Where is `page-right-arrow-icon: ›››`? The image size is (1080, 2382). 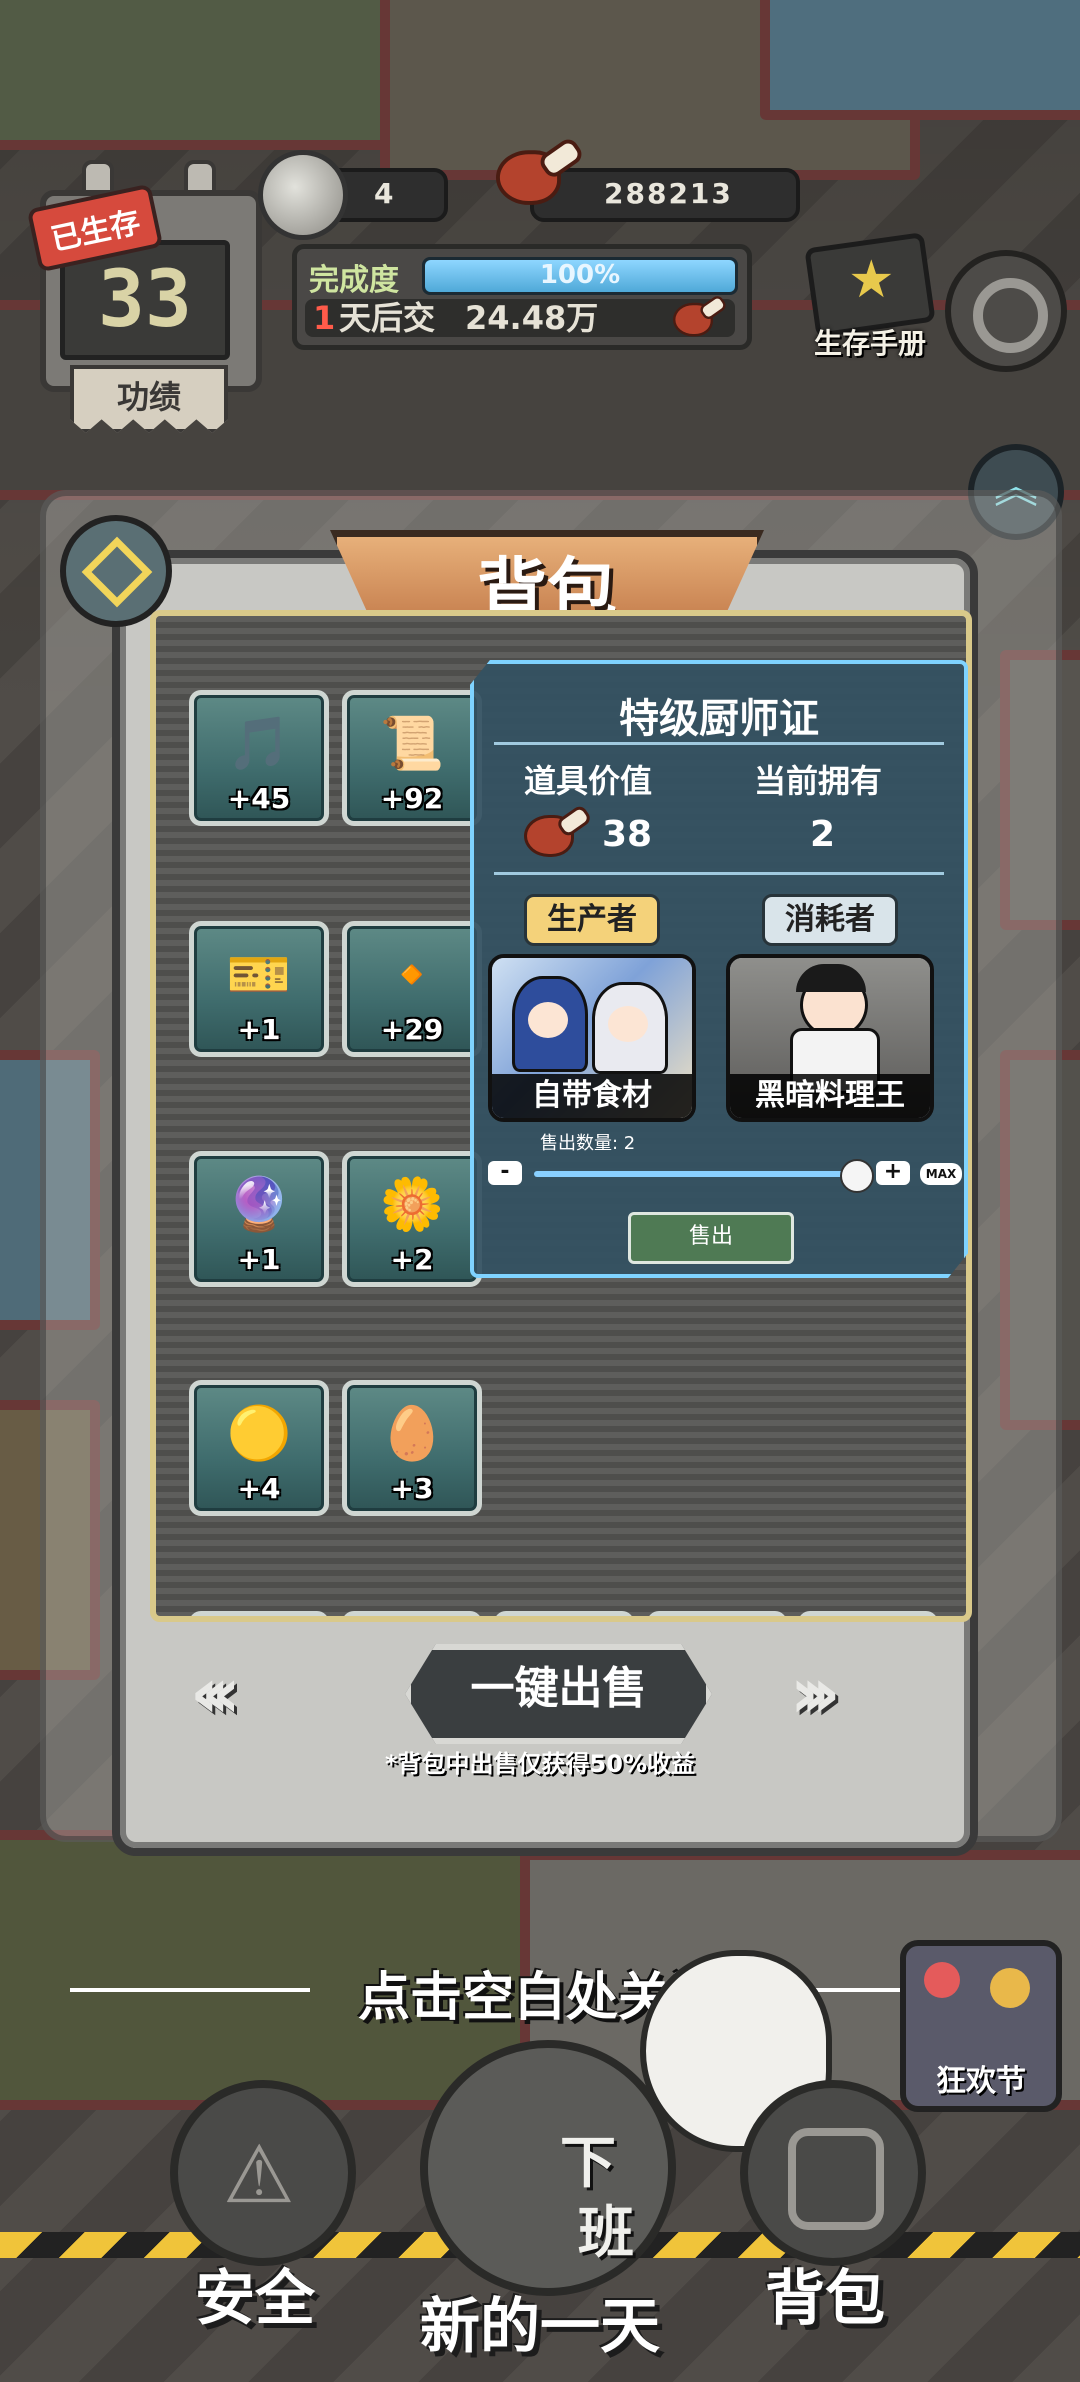
page-right-arrow-icon: ››› is located at coordinates (815, 1693).